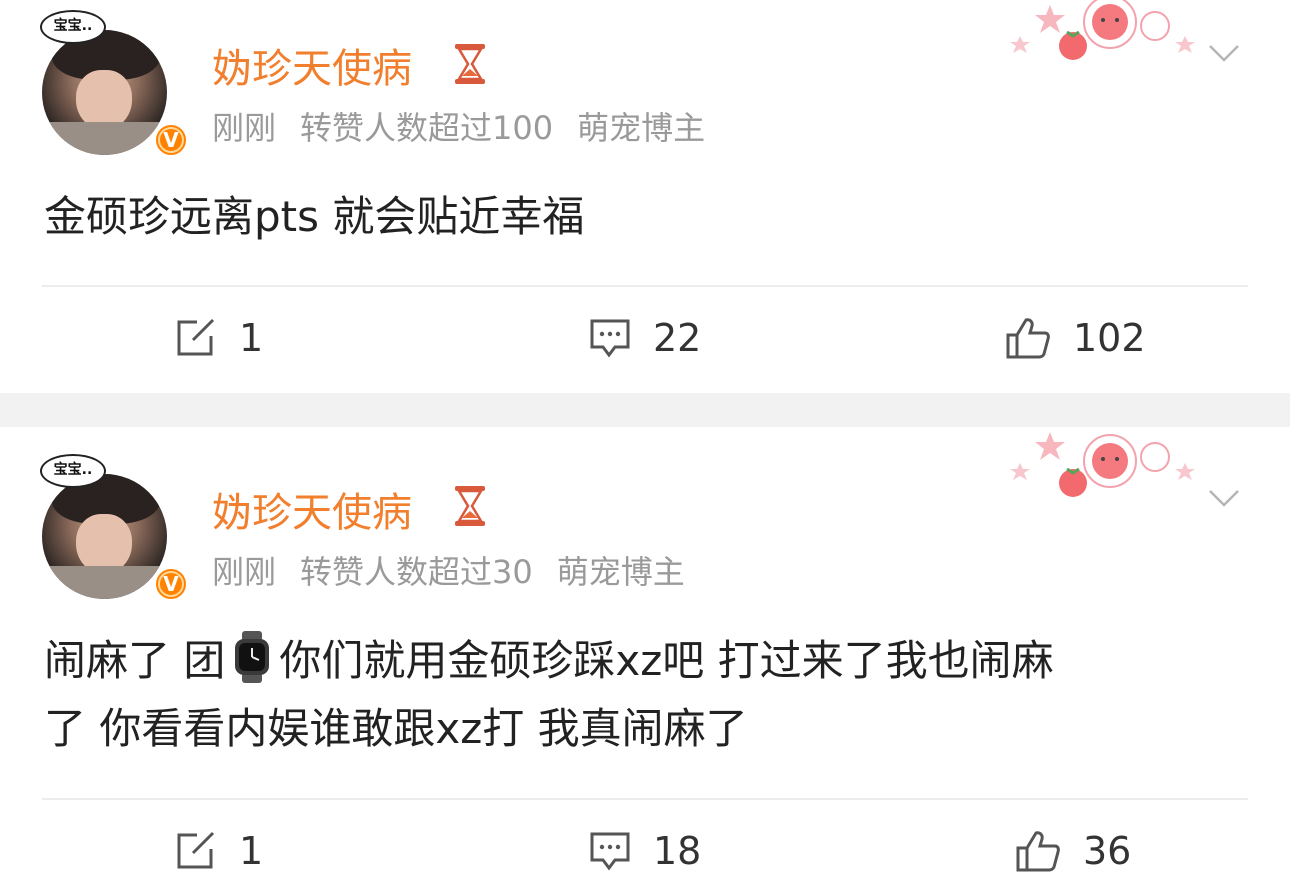  I want to click on post-meta: 刚刚 转赞人数超过100 萌宠博主, so click(470, 126).